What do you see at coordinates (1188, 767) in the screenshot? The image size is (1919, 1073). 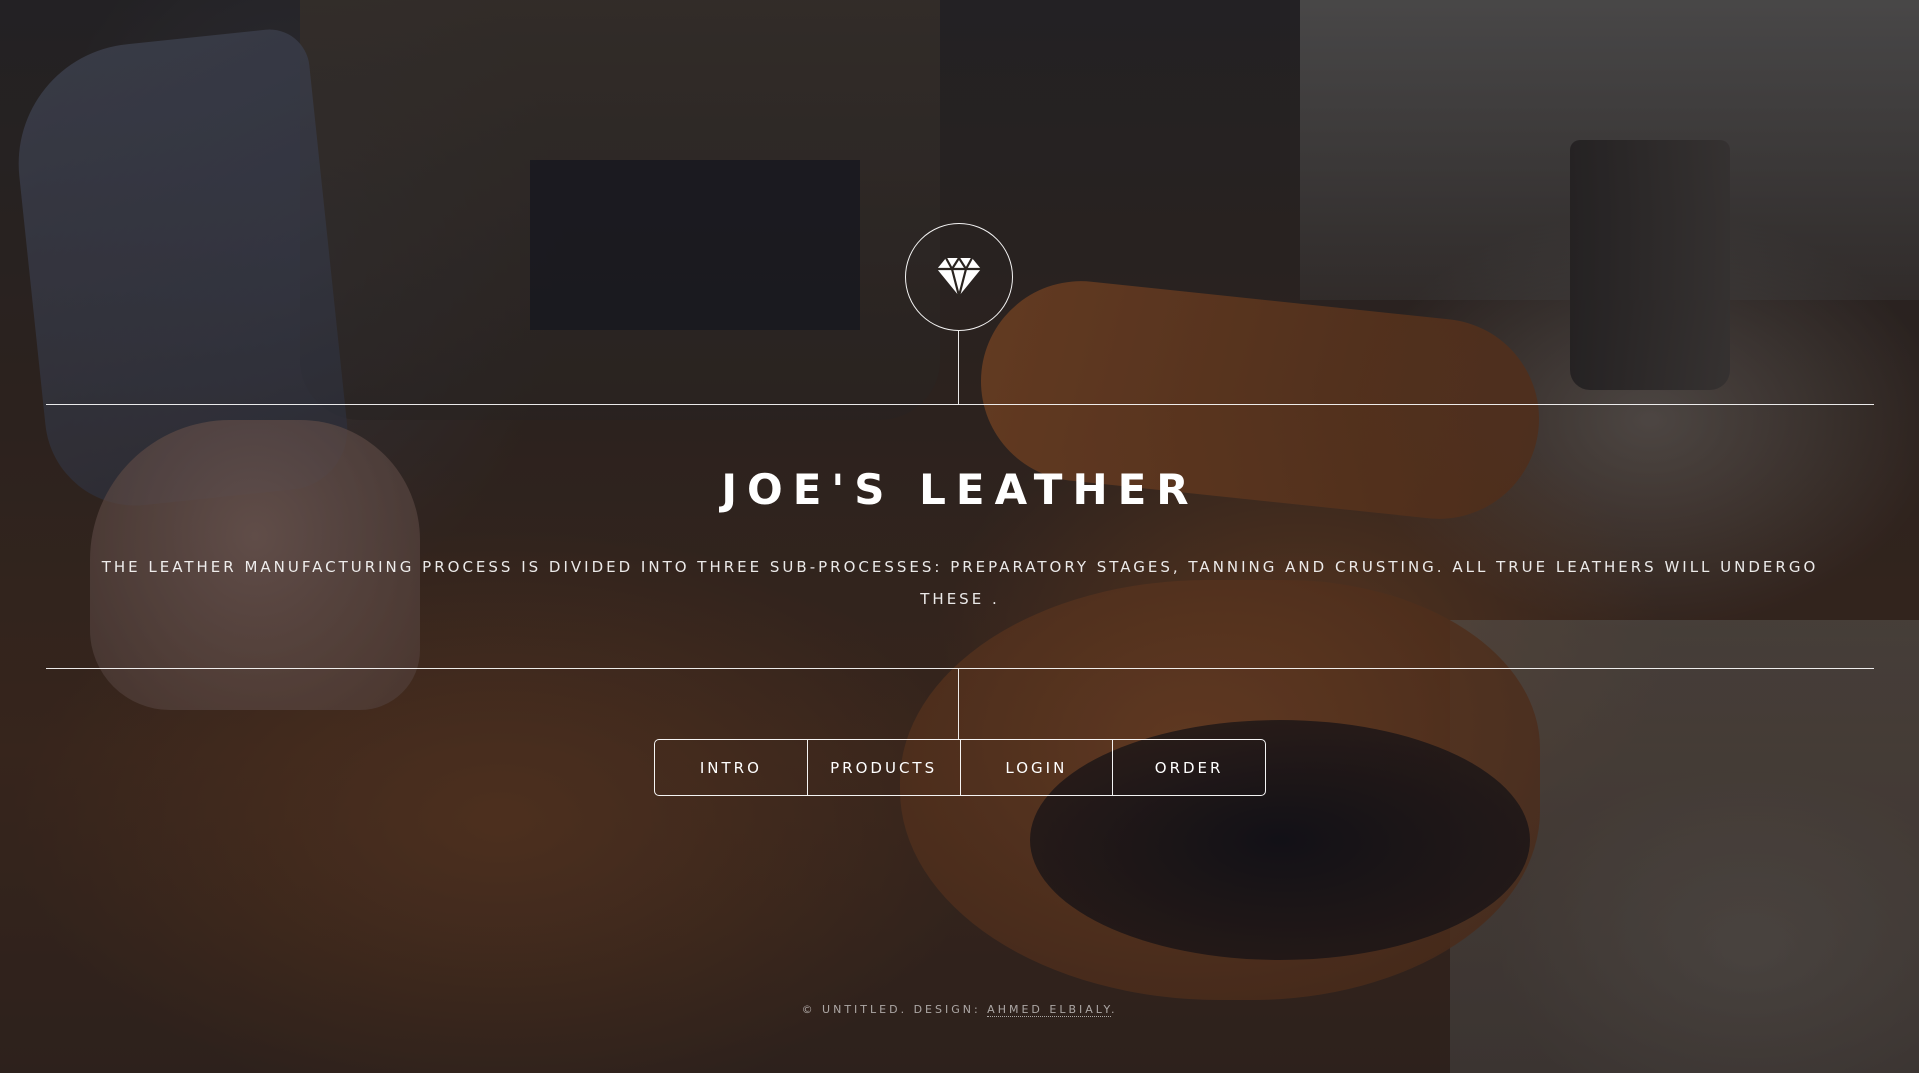 I see `nav-item-order: ORDER` at bounding box center [1188, 767].